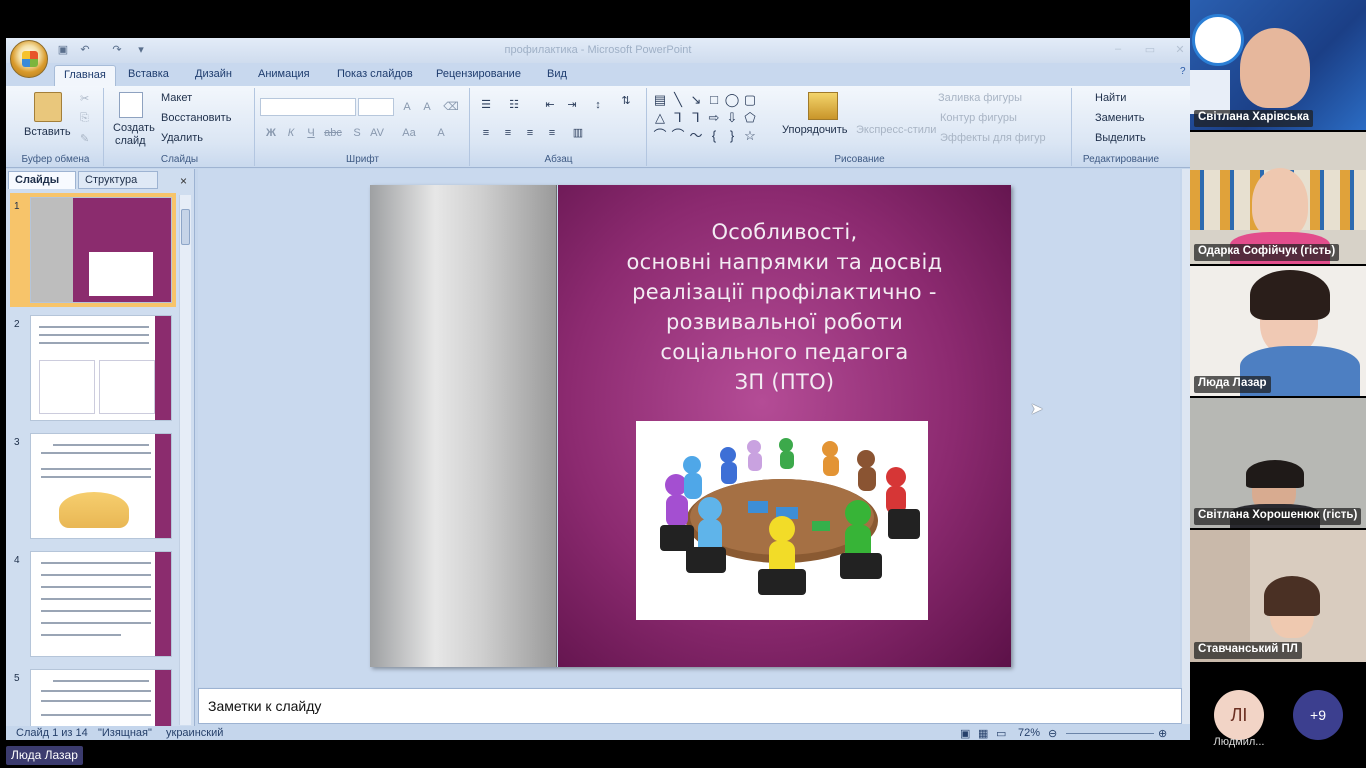 This screenshot has width=1366, height=768. What do you see at coordinates (196, 118) in the screenshot?
I see `reset-button: Восстановить` at bounding box center [196, 118].